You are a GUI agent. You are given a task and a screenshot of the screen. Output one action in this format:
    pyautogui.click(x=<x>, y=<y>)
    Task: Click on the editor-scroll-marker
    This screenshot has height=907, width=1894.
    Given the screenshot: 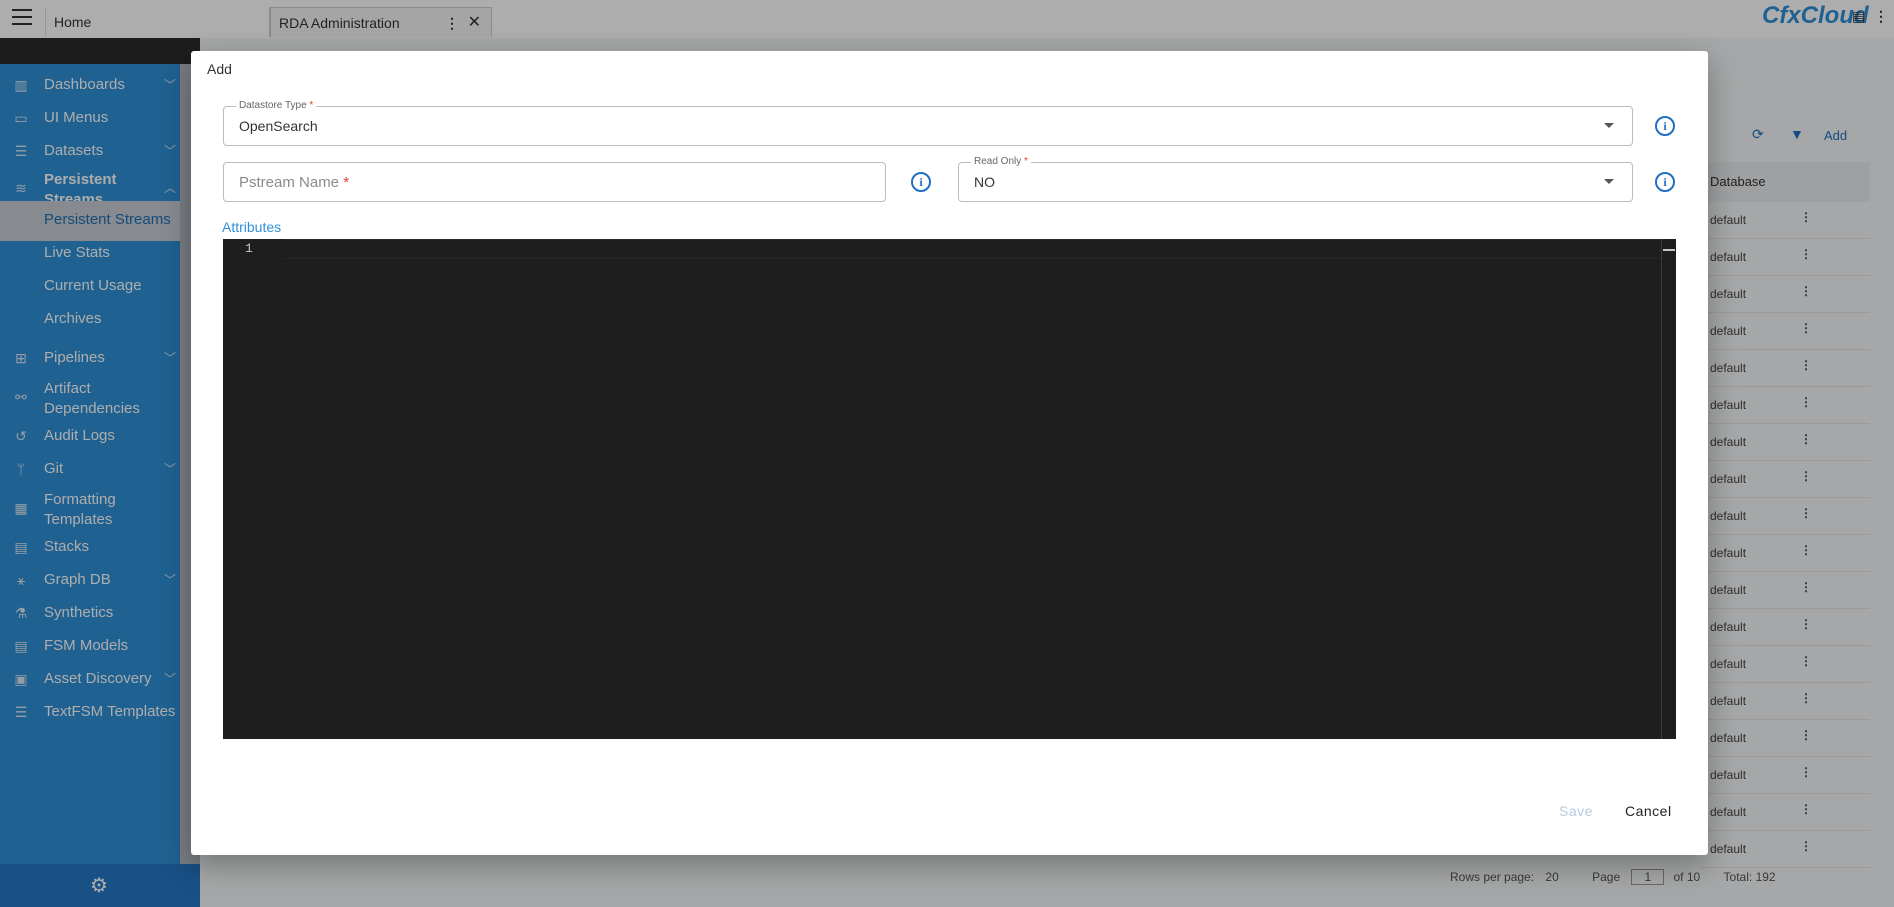 What is the action you would take?
    pyautogui.click(x=1669, y=250)
    